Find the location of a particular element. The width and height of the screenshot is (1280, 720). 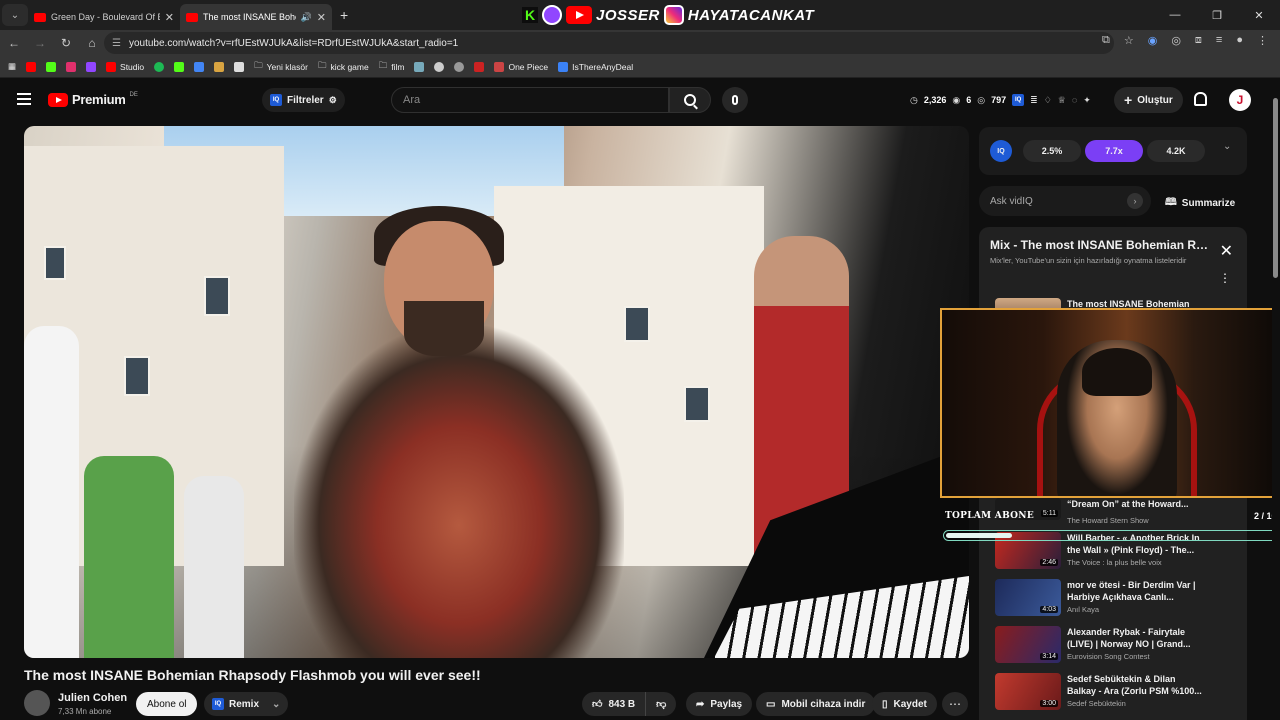

bookmark-triangle-icon is located at coordinates (479, 66).